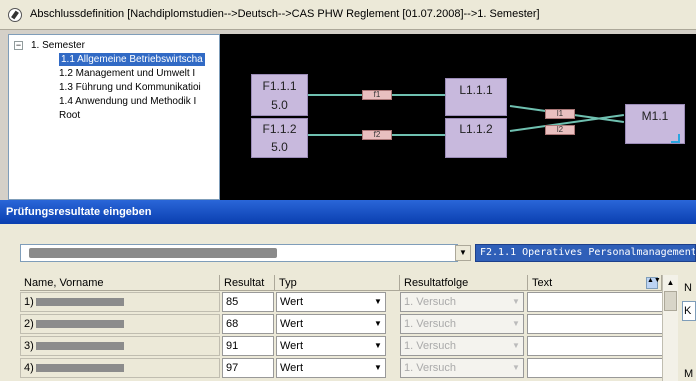 The width and height of the screenshot is (696, 381). Describe the element at coordinates (153, 253) in the screenshot. I see `redacted-text` at that location.